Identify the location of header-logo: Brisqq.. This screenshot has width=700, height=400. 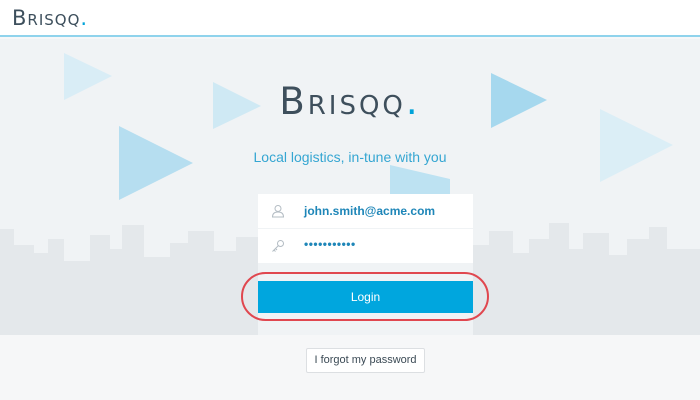
(50, 18).